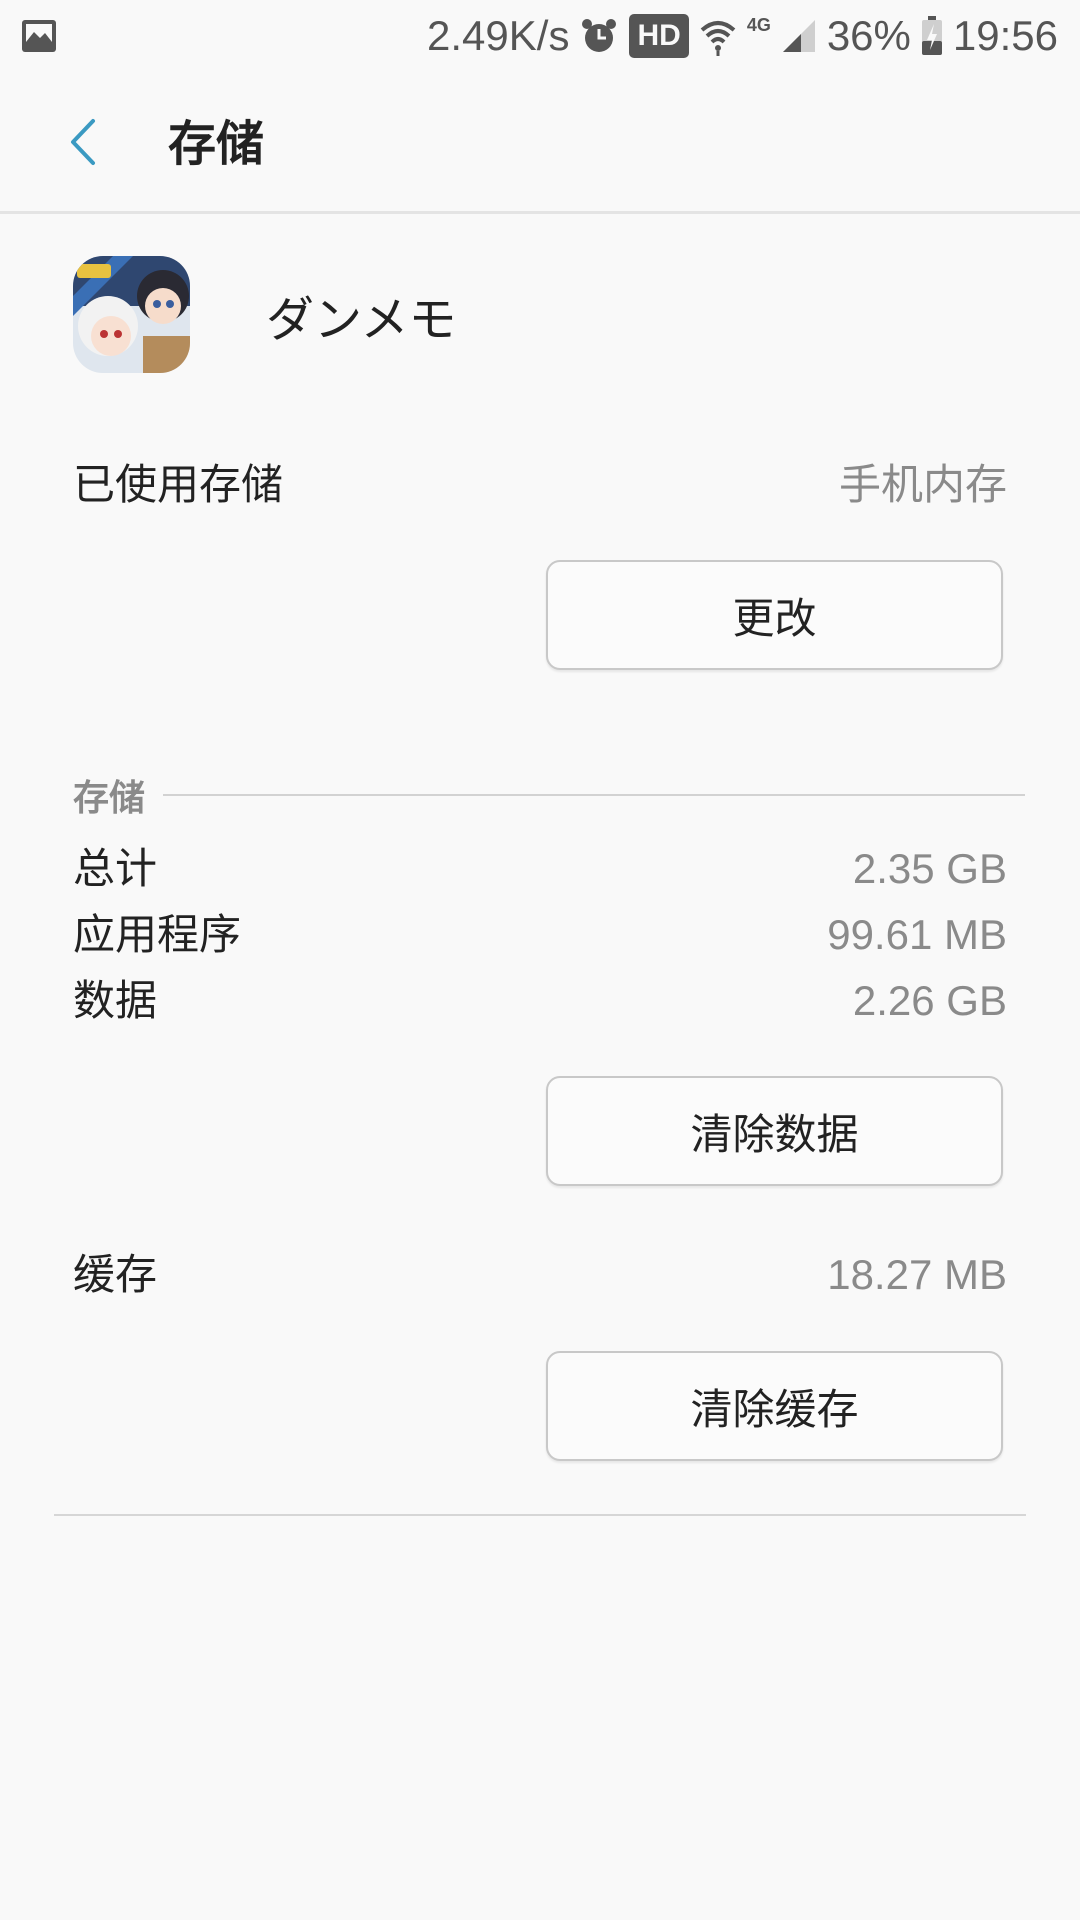 Image resolution: width=1080 pixels, height=1920 pixels. I want to click on image-icon, so click(39, 36).